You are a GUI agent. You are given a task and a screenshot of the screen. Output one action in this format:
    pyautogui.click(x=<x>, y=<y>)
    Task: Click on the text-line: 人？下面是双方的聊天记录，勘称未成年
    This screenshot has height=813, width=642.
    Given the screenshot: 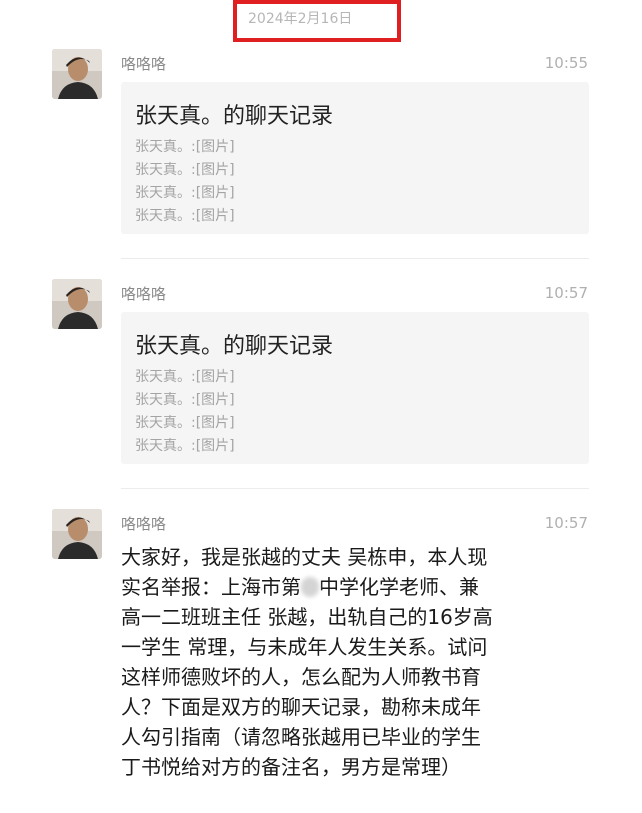 What is the action you would take?
    pyautogui.click(x=301, y=707)
    